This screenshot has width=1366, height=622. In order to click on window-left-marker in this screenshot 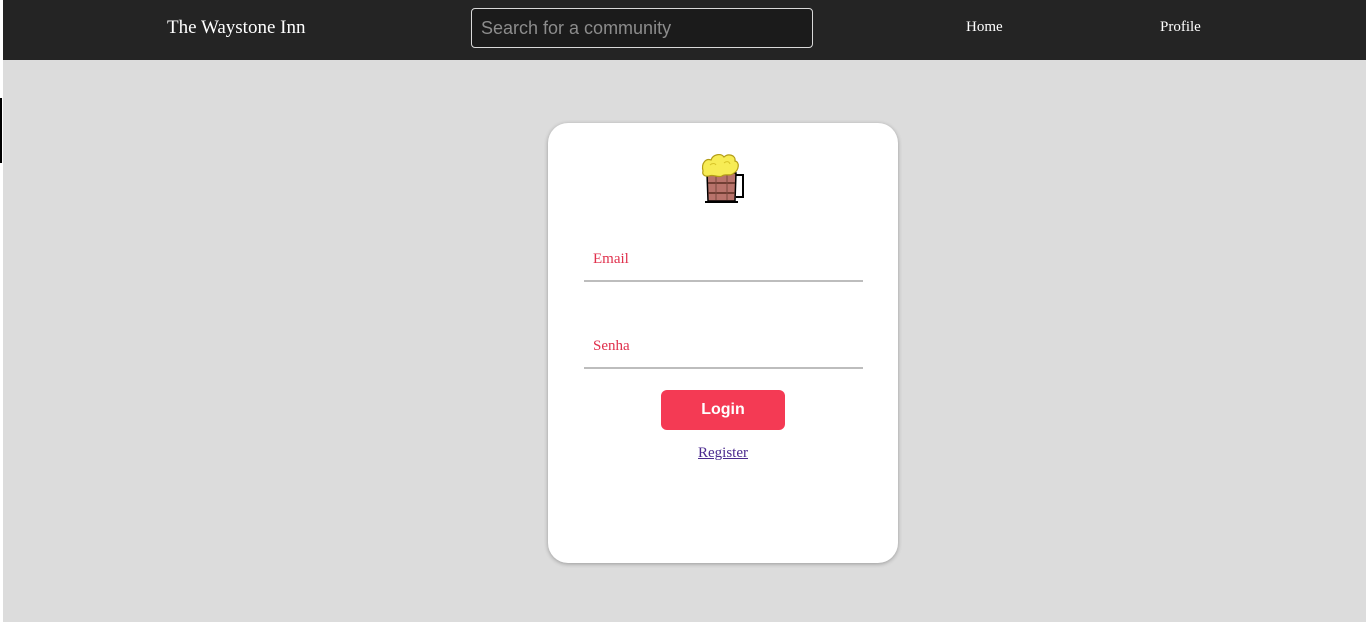, I will do `click(1, 130)`.